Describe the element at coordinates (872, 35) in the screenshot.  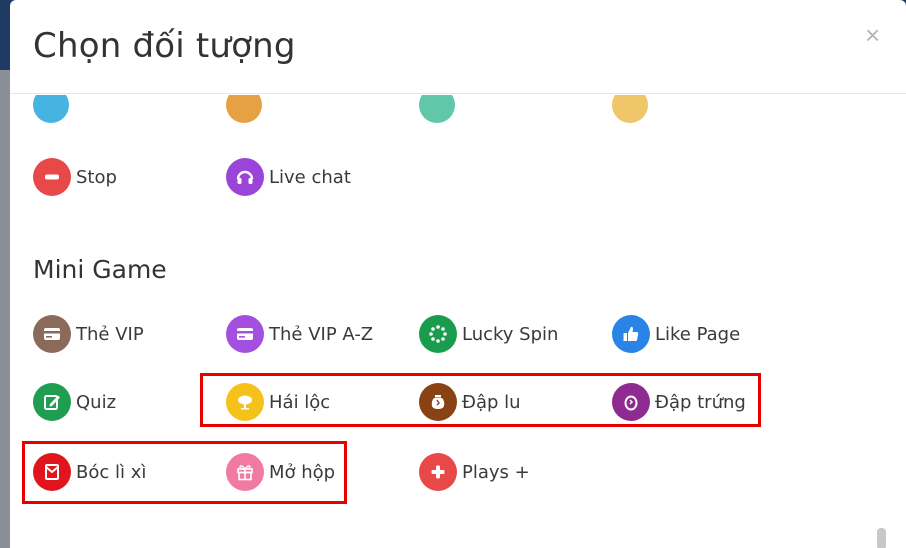
I see `close-icon: ×` at that location.